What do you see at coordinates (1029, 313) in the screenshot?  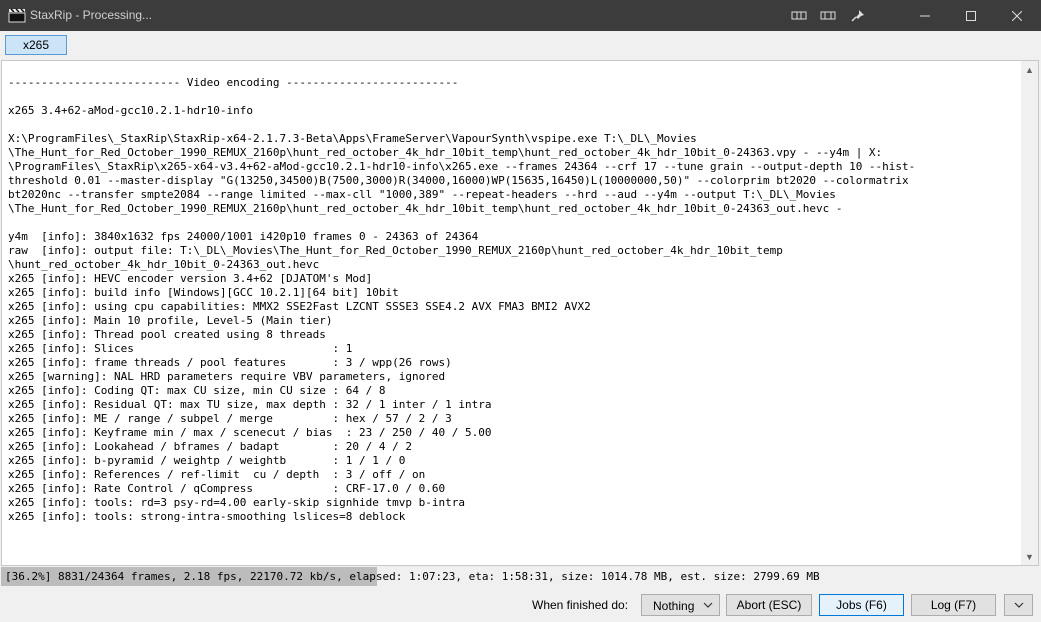 I see `log-scrollbar: ▲ ▼` at bounding box center [1029, 313].